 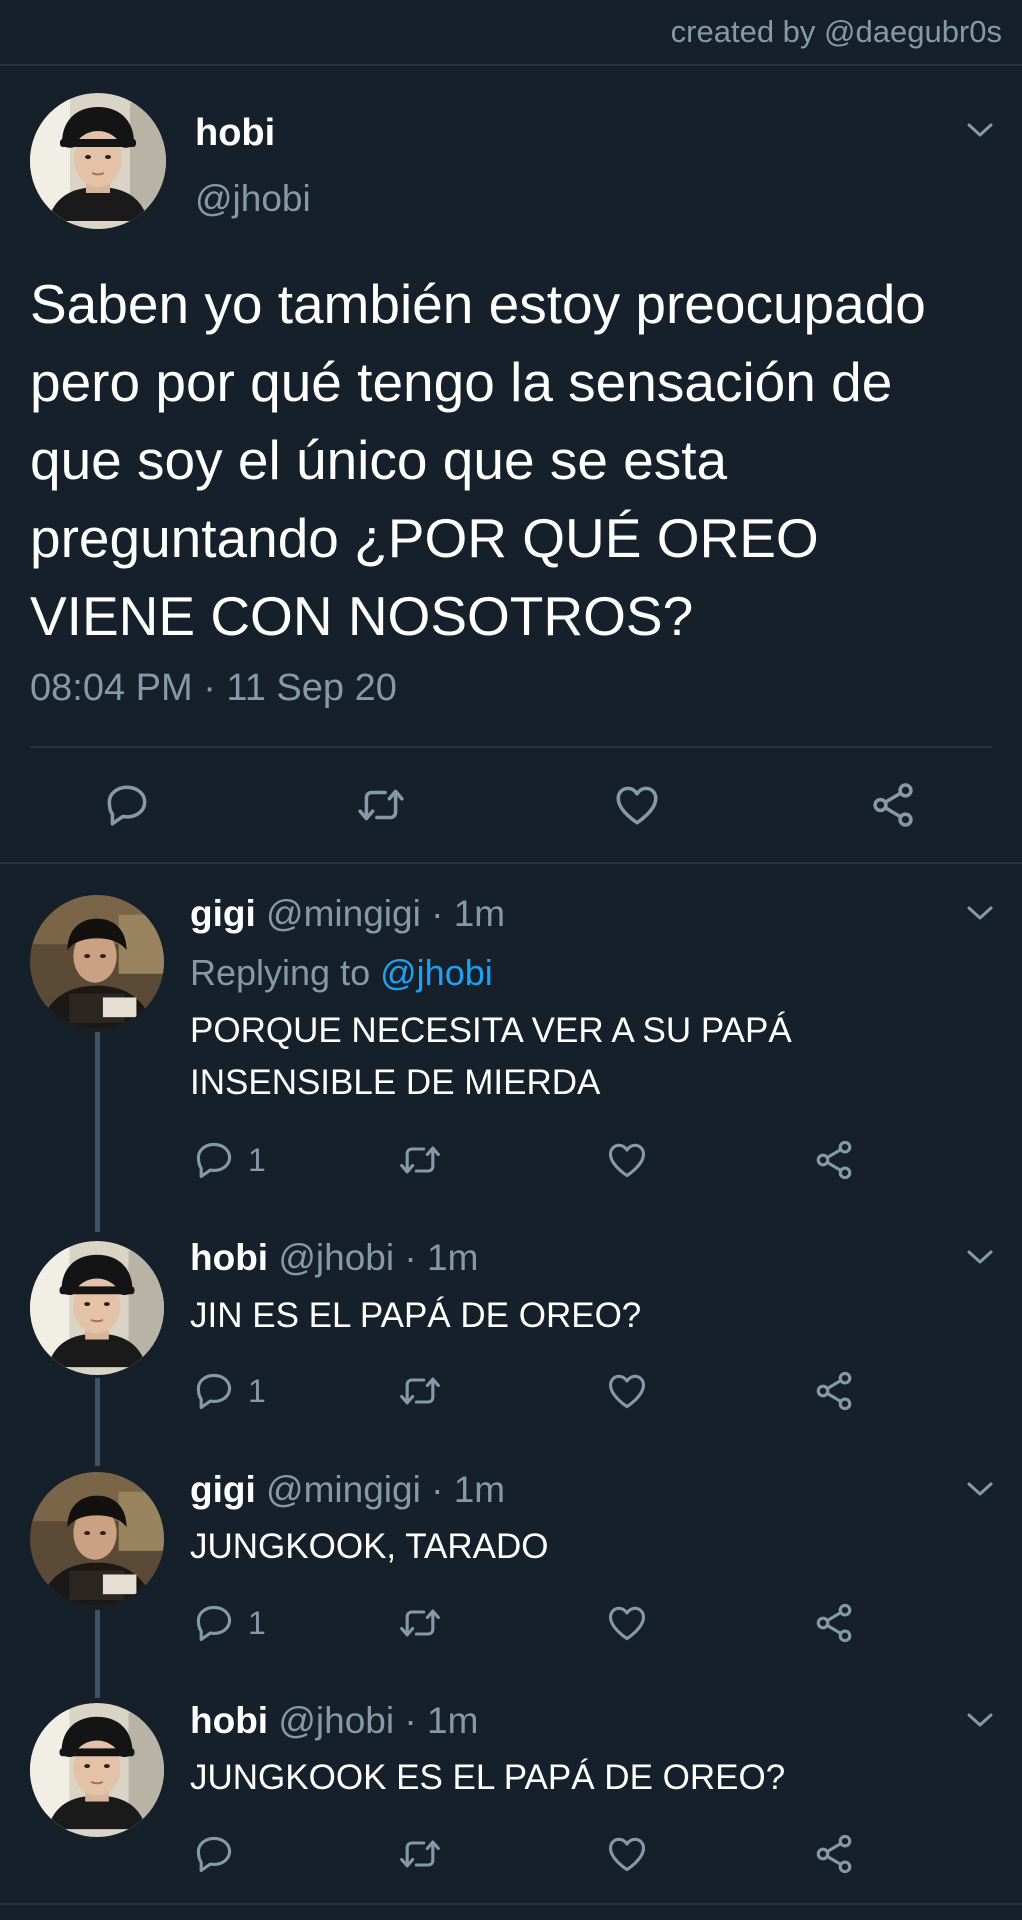 I want to click on replying-label: Replying to, so click(x=280, y=972).